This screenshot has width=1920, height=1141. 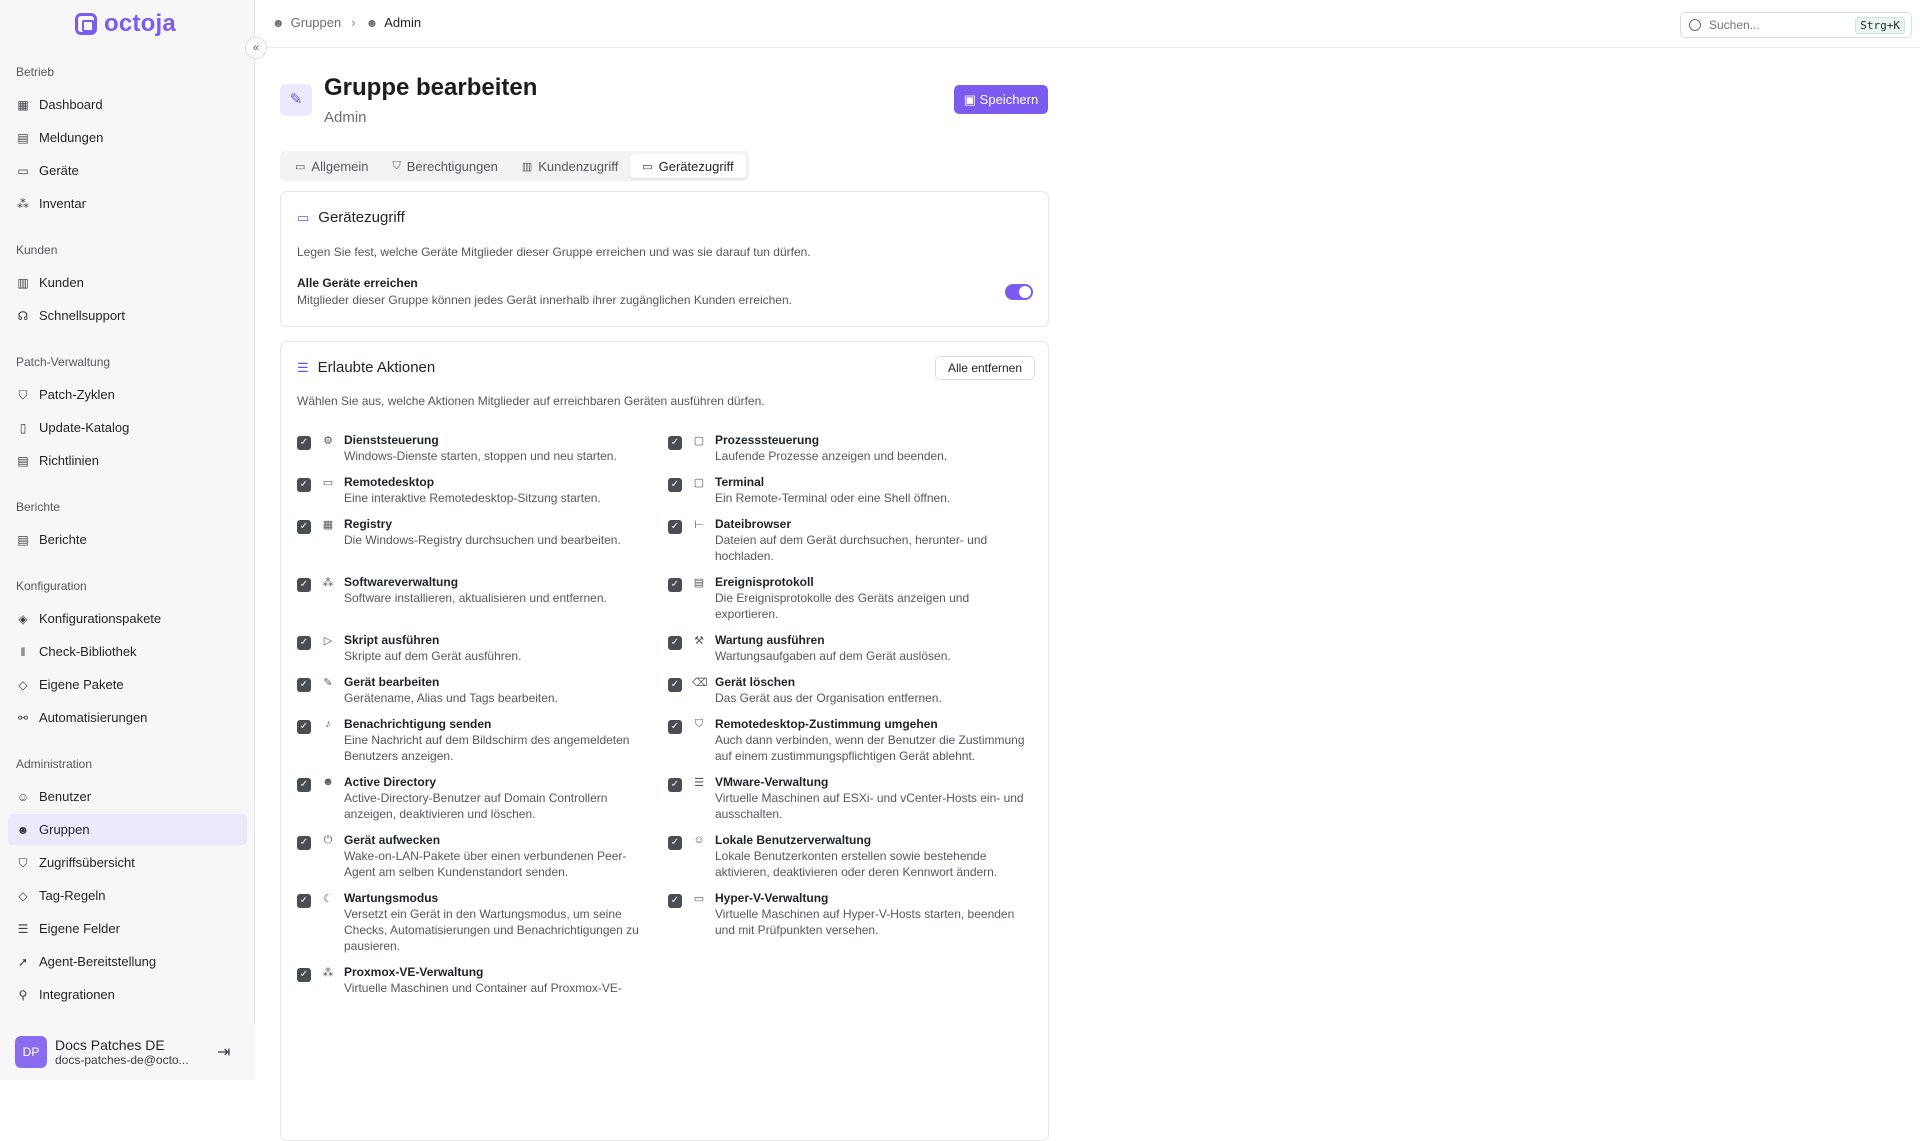 I want to click on all-devices-toggle, so click(x=1019, y=292).